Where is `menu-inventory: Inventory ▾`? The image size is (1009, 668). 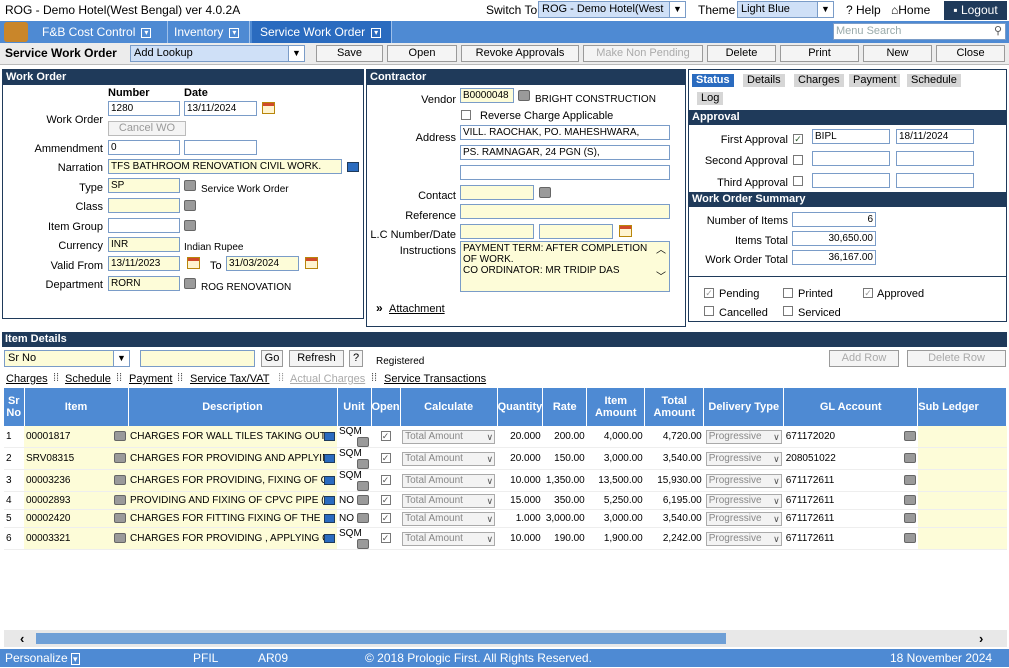
menu-inventory: Inventory ▾ is located at coordinates (208, 32).